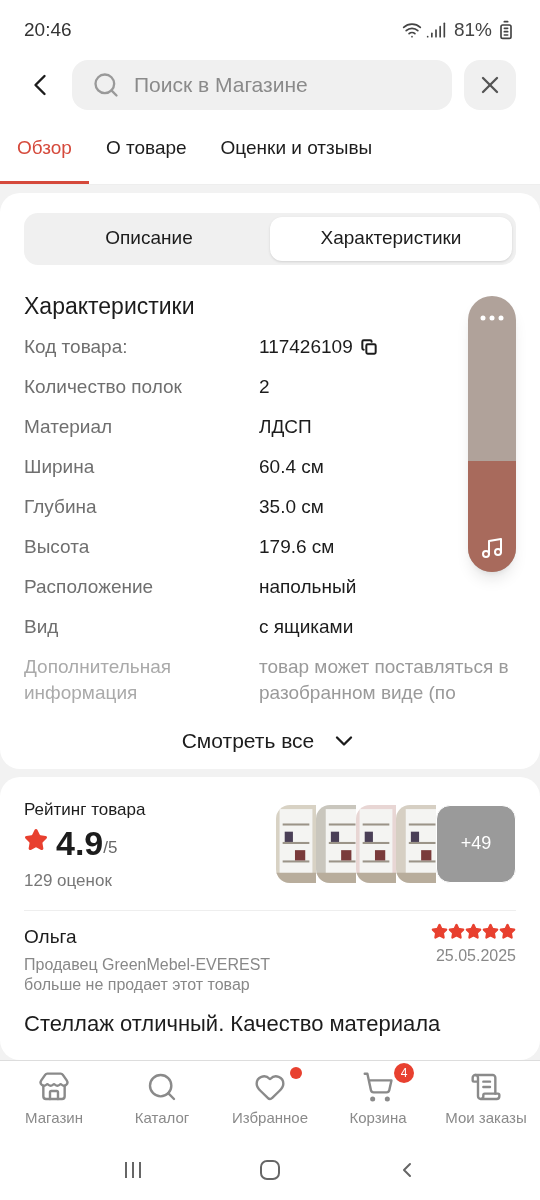  Describe the element at coordinates (308, 587) in the screenshot. I see `spec-value: напольный` at that location.